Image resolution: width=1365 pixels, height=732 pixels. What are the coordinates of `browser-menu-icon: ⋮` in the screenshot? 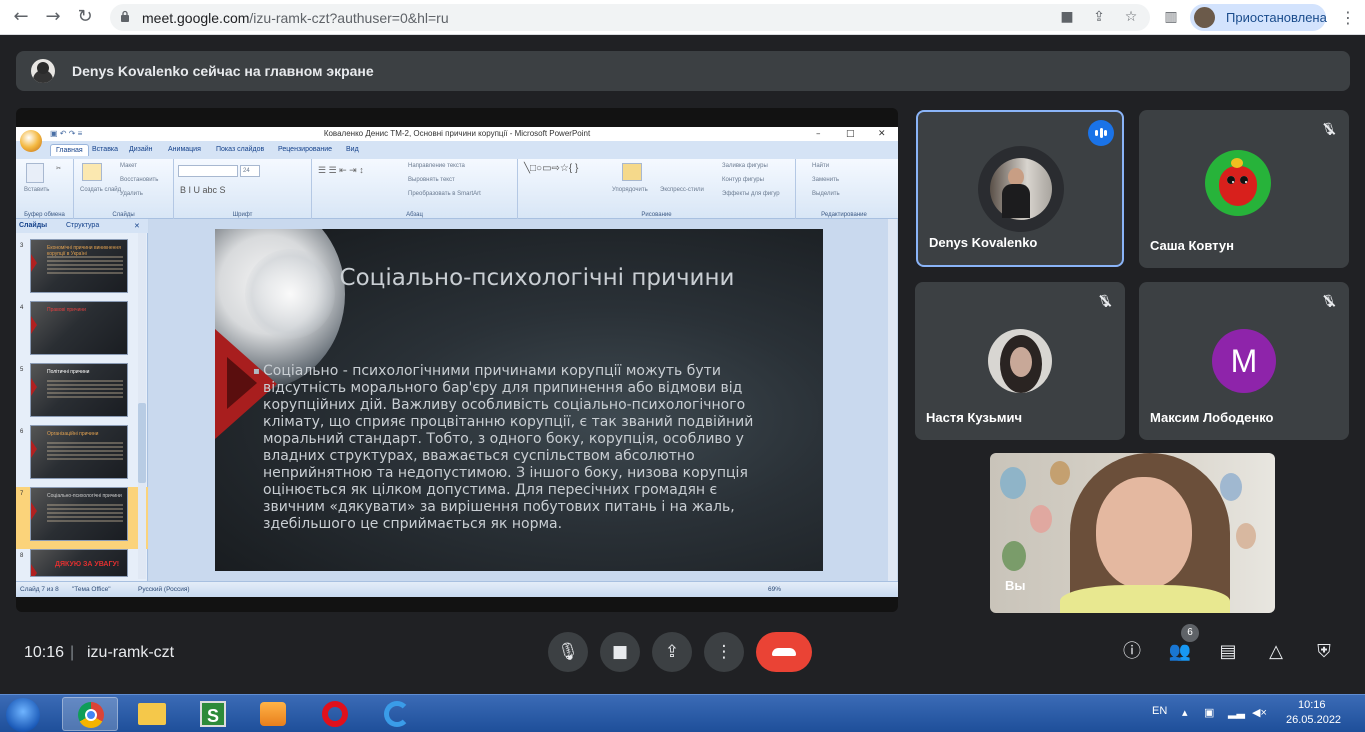 It's located at (1348, 17).